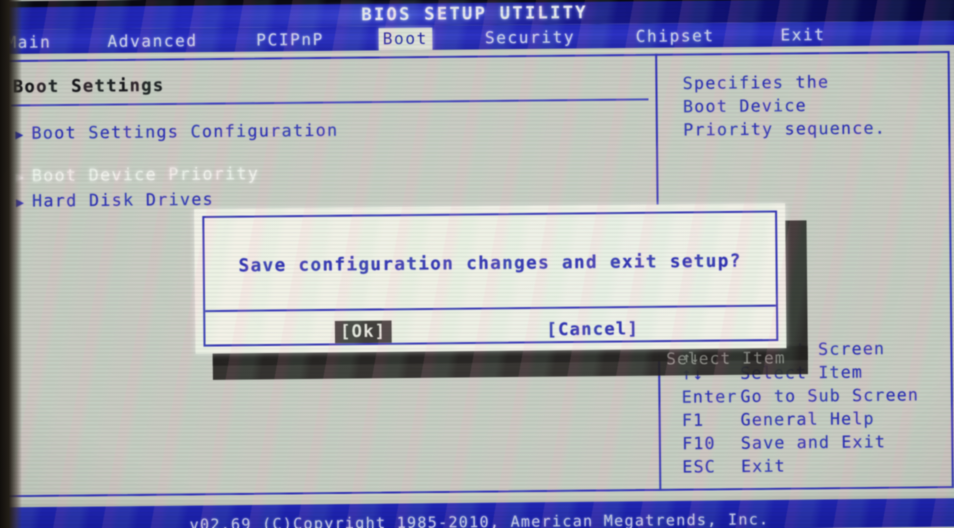 This screenshot has width=954, height=528. Describe the element at coordinates (756, 83) in the screenshot. I see `help-text-line-1: Specifies the` at that location.